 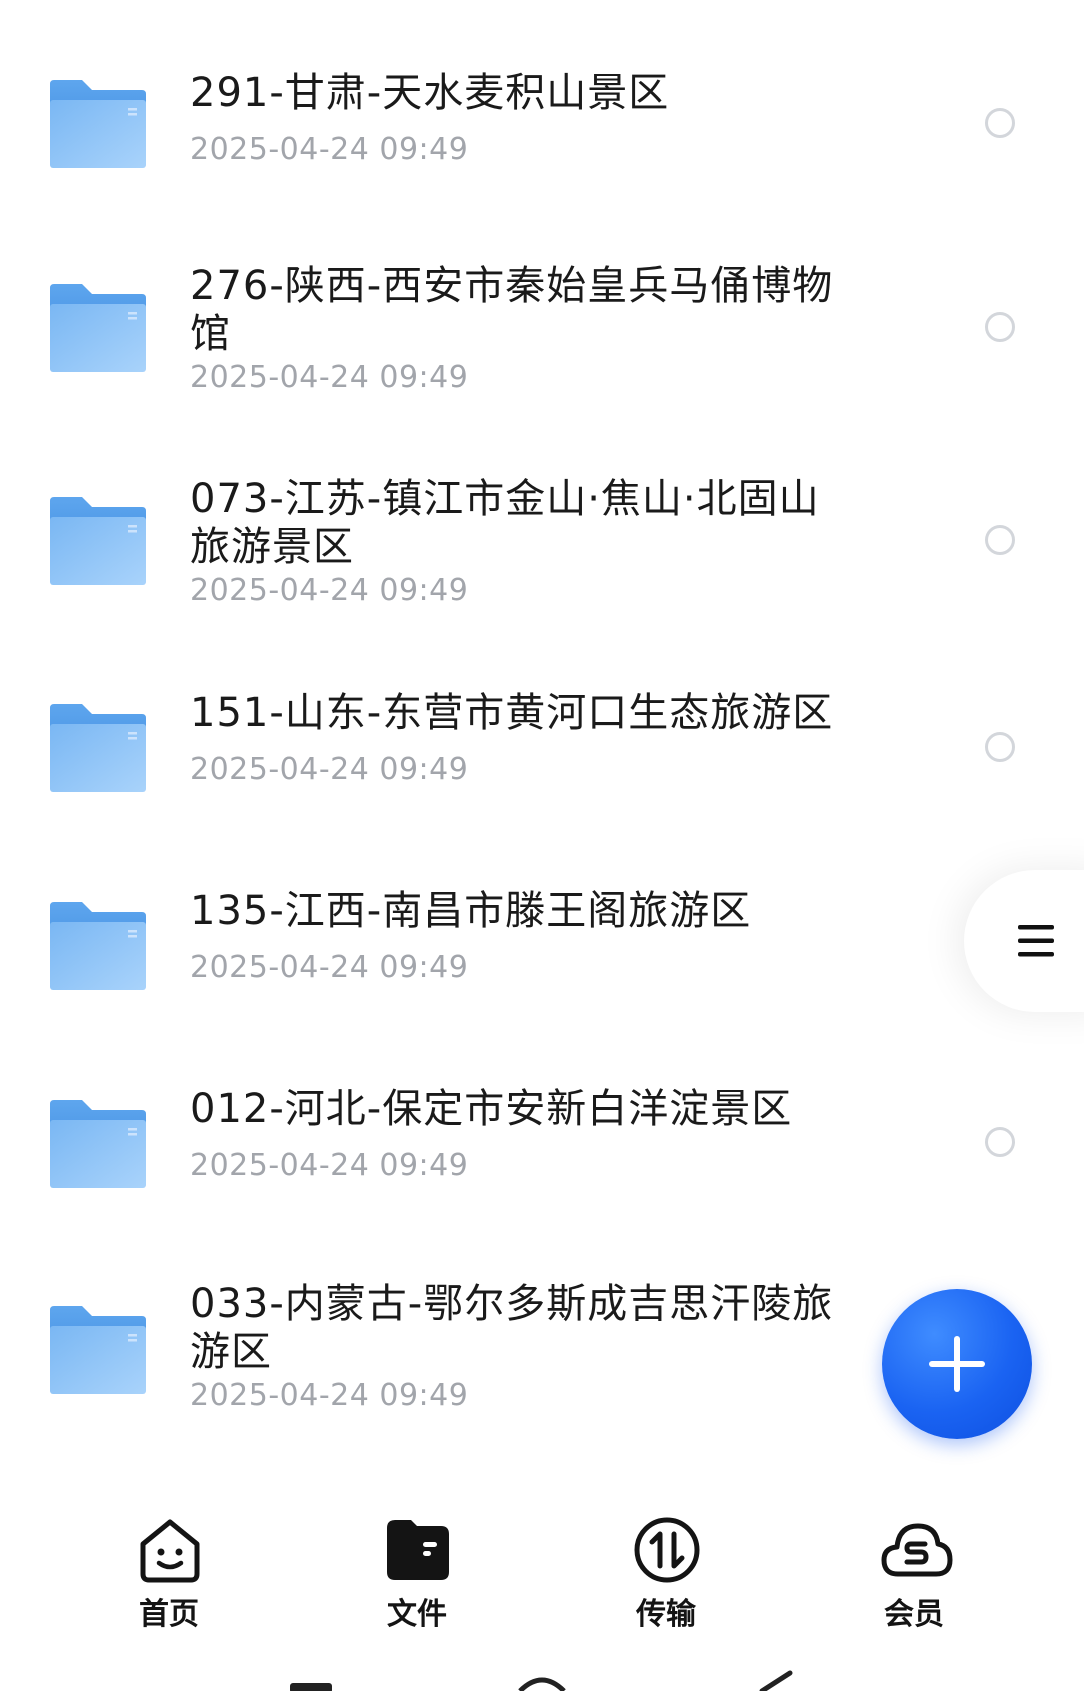 I want to click on nav-member-label: 会员, so click(x=914, y=1614).